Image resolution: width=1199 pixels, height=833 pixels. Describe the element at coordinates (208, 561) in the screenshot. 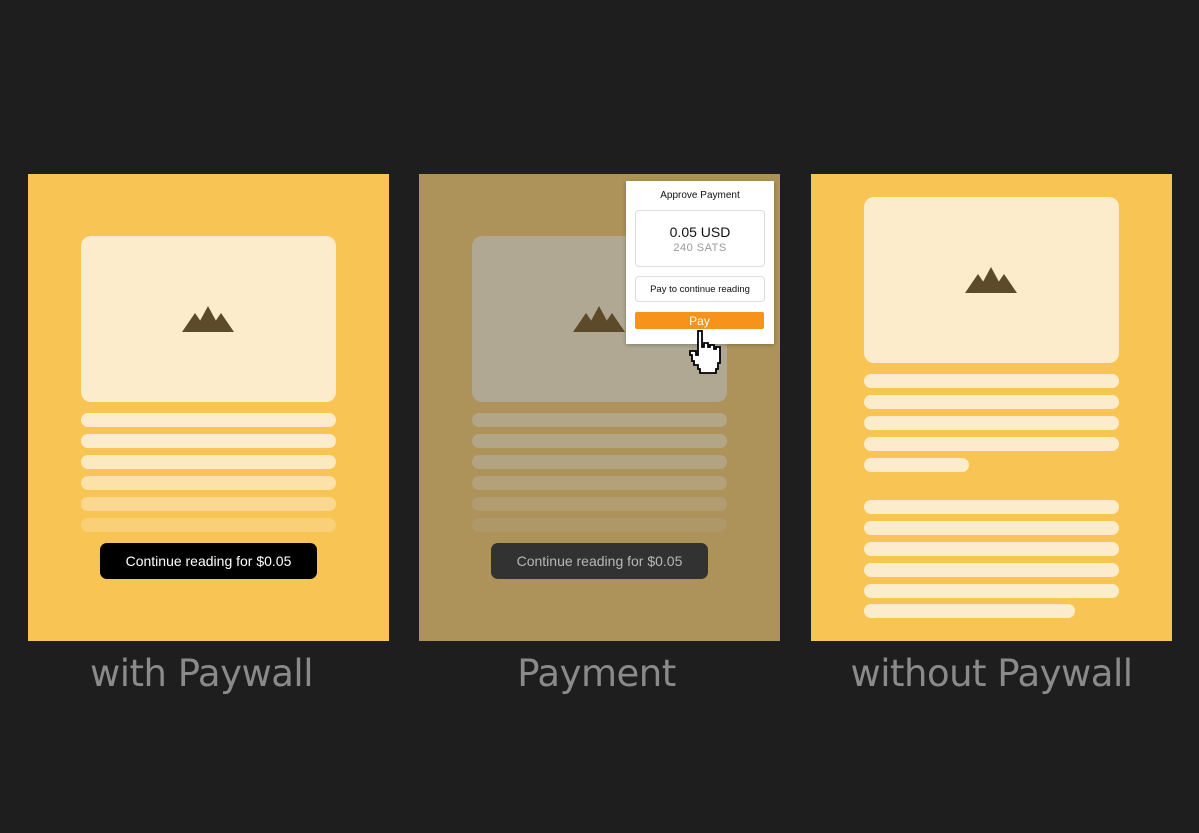

I see `continue-reading-button: Continue reading for $0.05` at that location.